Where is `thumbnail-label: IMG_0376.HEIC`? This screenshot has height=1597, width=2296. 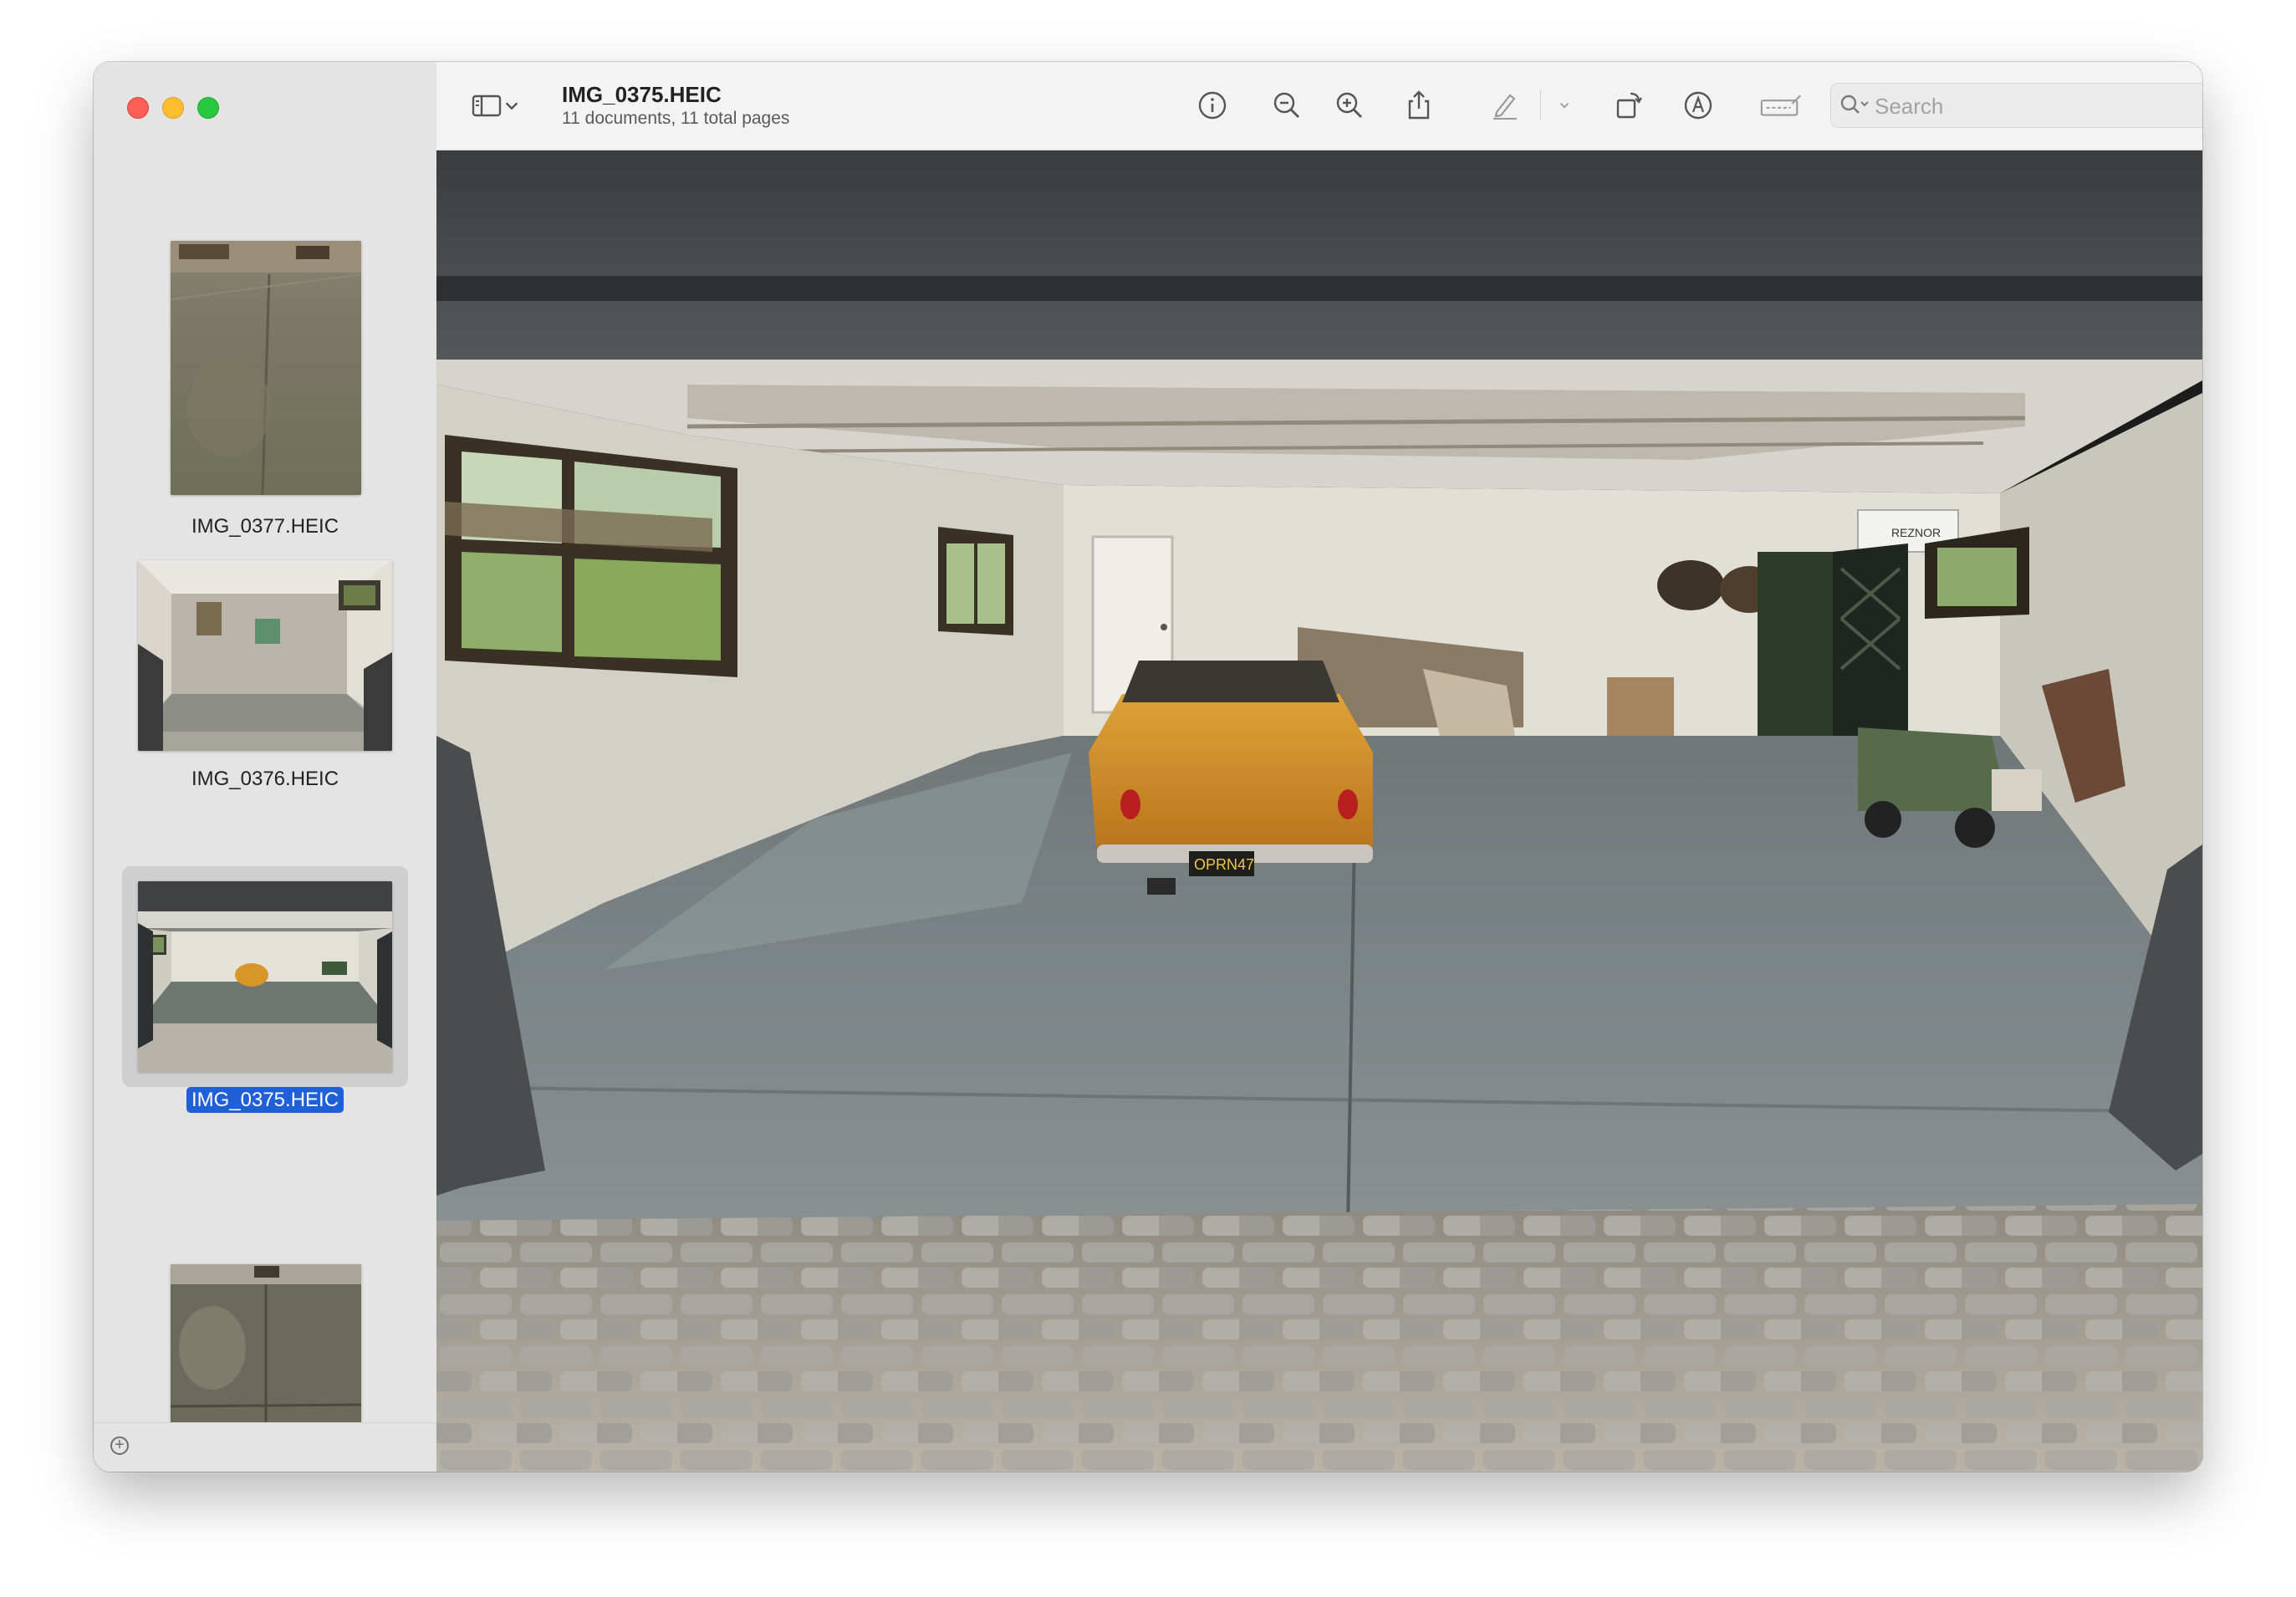 thumbnail-label: IMG_0376.HEIC is located at coordinates (265, 779).